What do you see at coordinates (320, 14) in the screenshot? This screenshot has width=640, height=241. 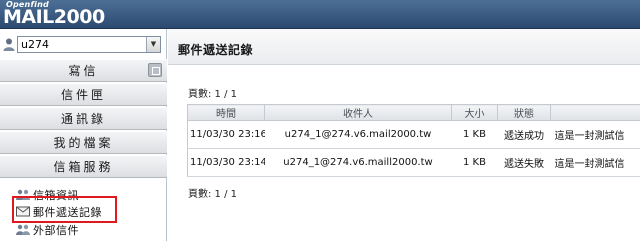 I see `top-header: Openfind MAIL2000` at bounding box center [320, 14].